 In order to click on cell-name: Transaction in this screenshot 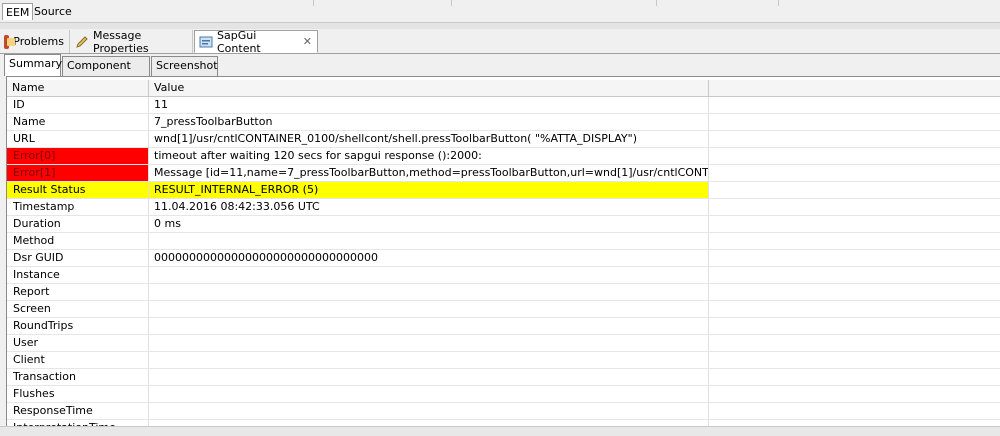, I will do `click(78, 377)`.